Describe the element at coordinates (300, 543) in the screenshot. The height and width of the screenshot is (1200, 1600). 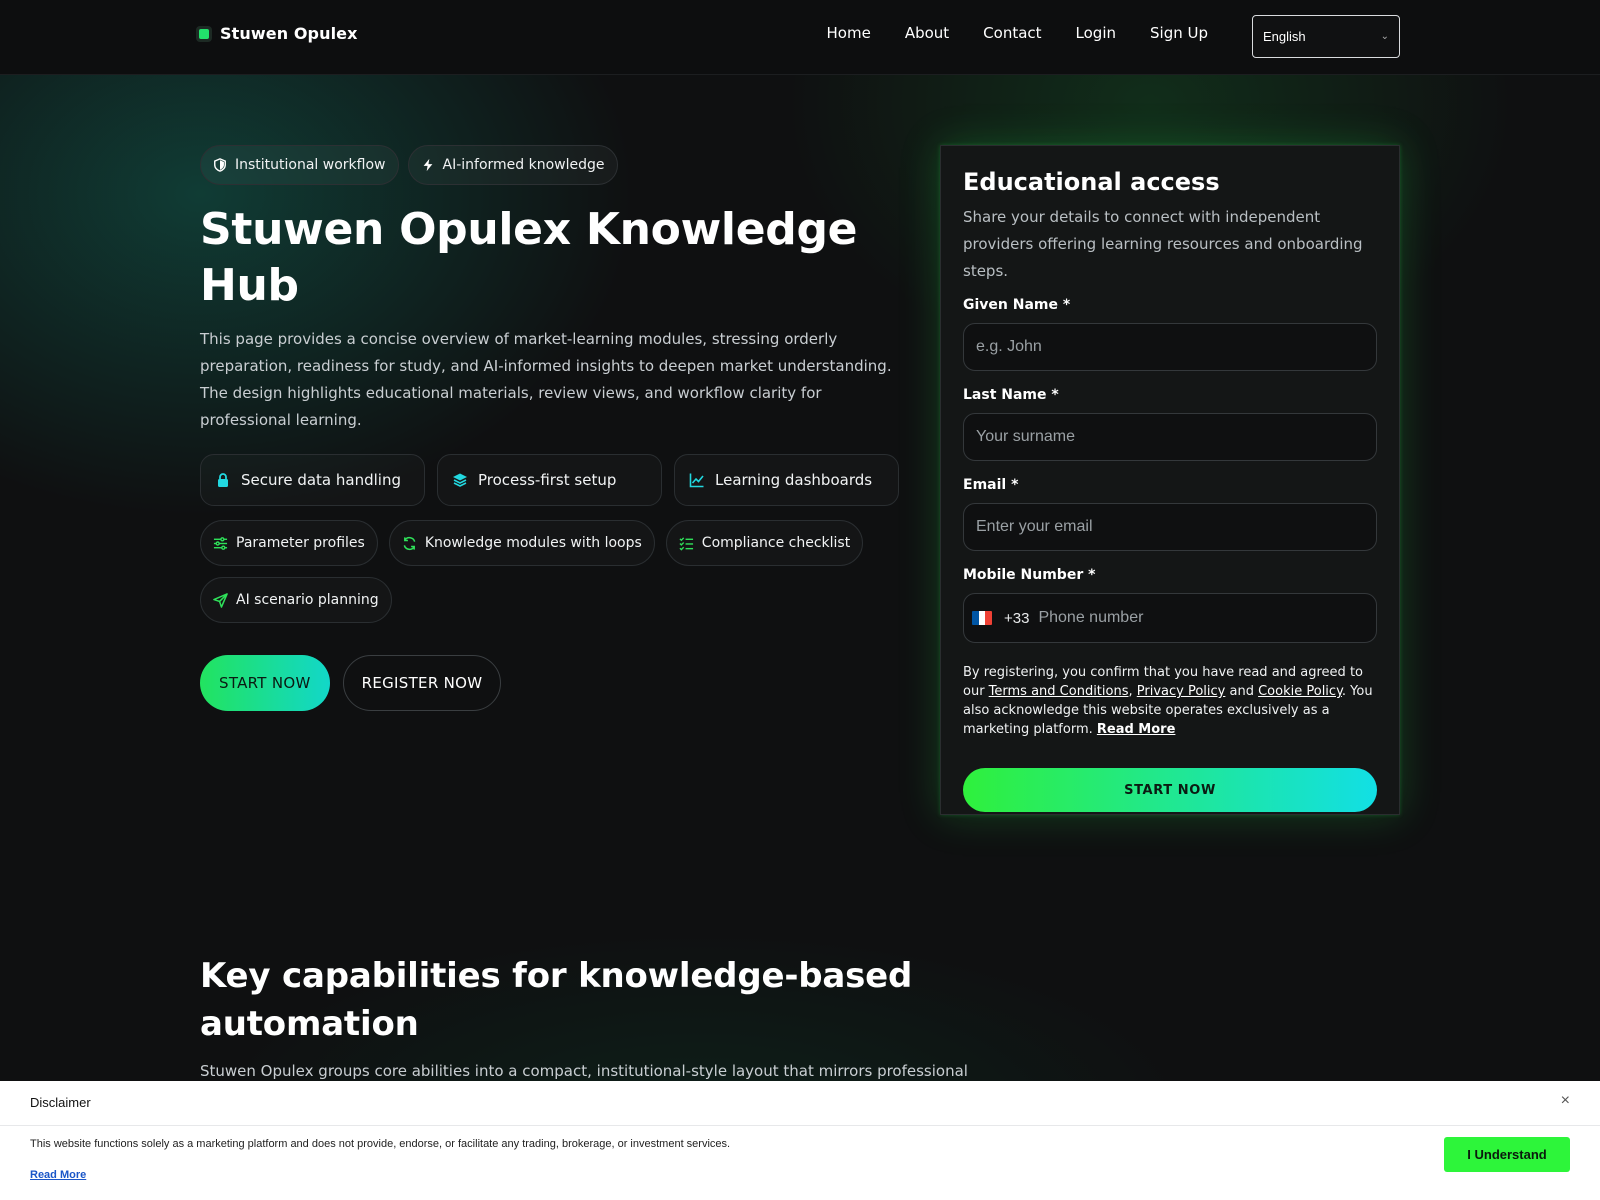
I see `chip-label: Parameter profiles` at that location.